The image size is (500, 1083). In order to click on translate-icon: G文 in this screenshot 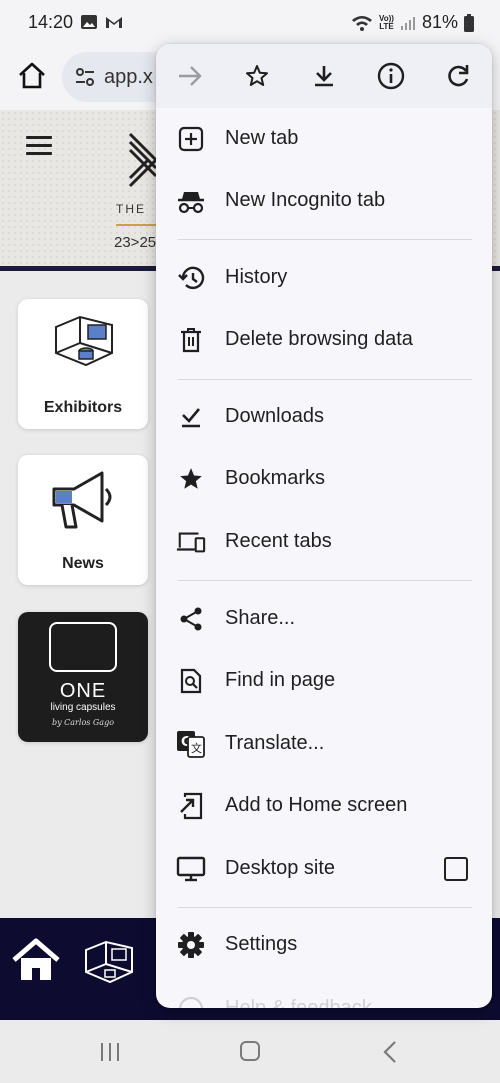, I will do `click(191, 744)`.